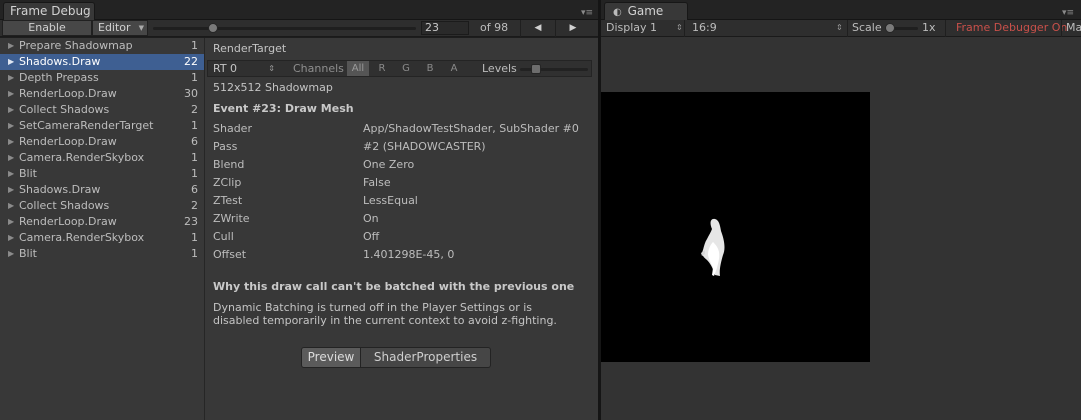 The image size is (1081, 420). What do you see at coordinates (536, 69) in the screenshot?
I see `levels-slider-thumb` at bounding box center [536, 69].